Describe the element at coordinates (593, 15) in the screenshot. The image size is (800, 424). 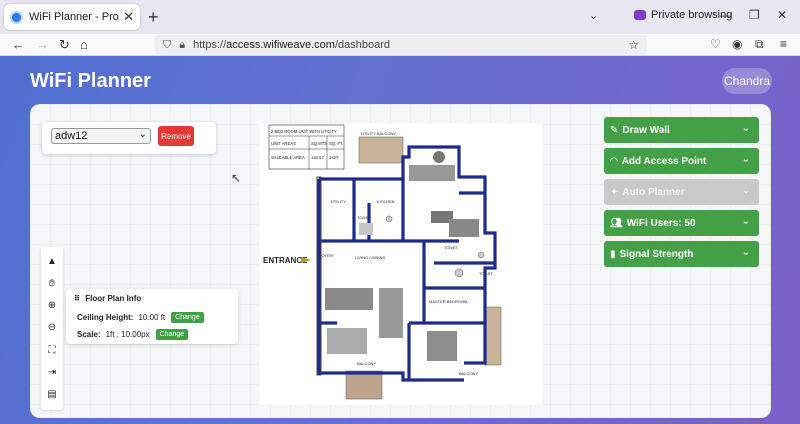
I see `list-tabs-chevron-icon: ⌄` at that location.